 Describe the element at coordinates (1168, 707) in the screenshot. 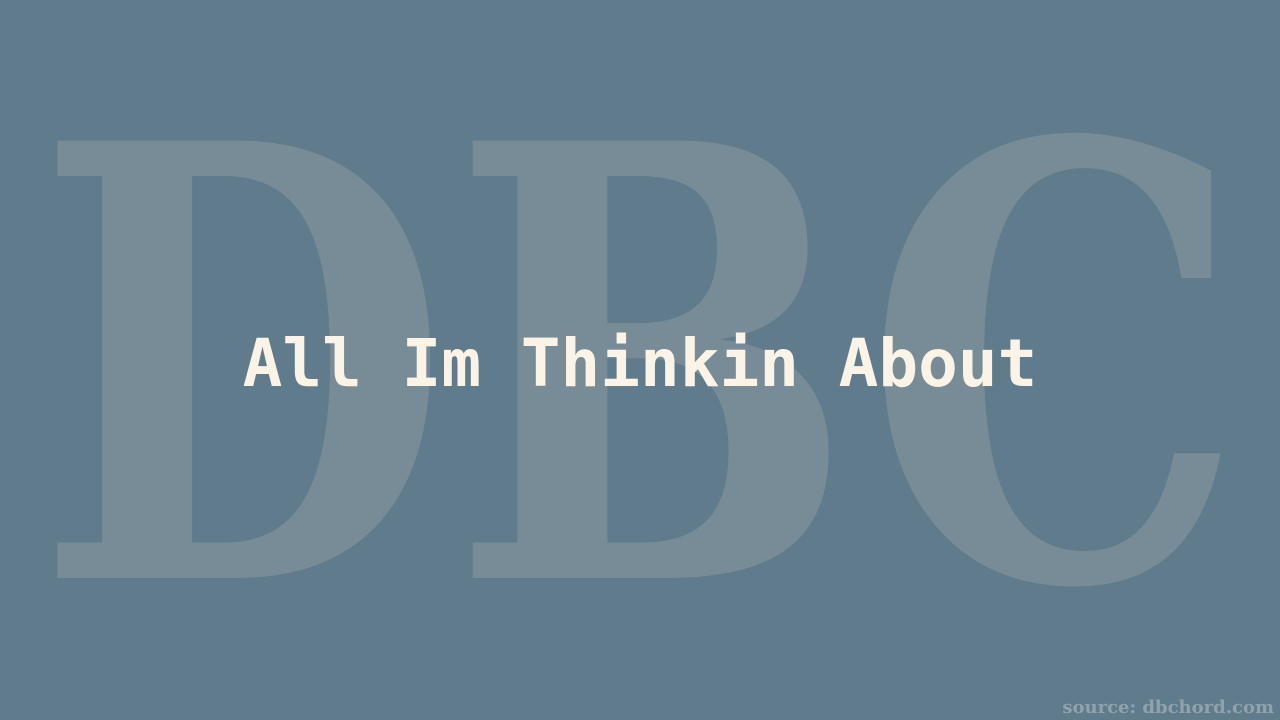

I see `source-credit: source: dbchord.com` at that location.